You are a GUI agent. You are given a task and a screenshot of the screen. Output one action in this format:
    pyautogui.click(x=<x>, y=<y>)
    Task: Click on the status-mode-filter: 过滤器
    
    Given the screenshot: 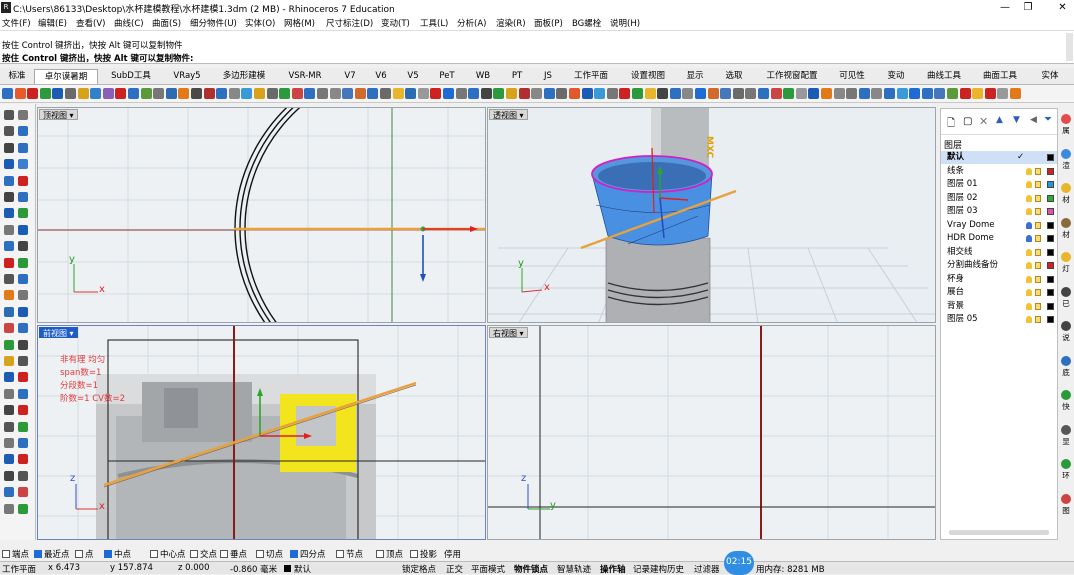 What is the action you would take?
    pyautogui.click(x=707, y=569)
    